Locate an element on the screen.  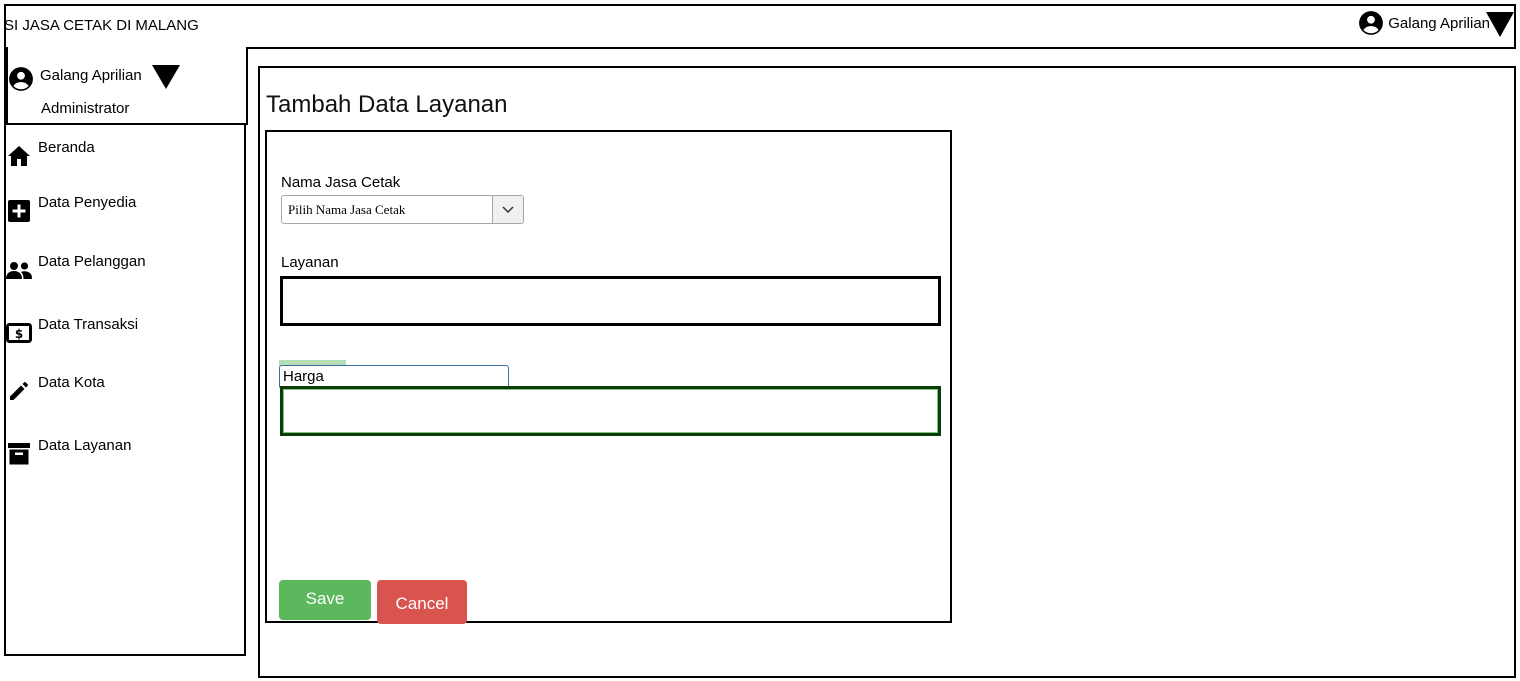
page-title: Tambah Data Layanan is located at coordinates (387, 104).